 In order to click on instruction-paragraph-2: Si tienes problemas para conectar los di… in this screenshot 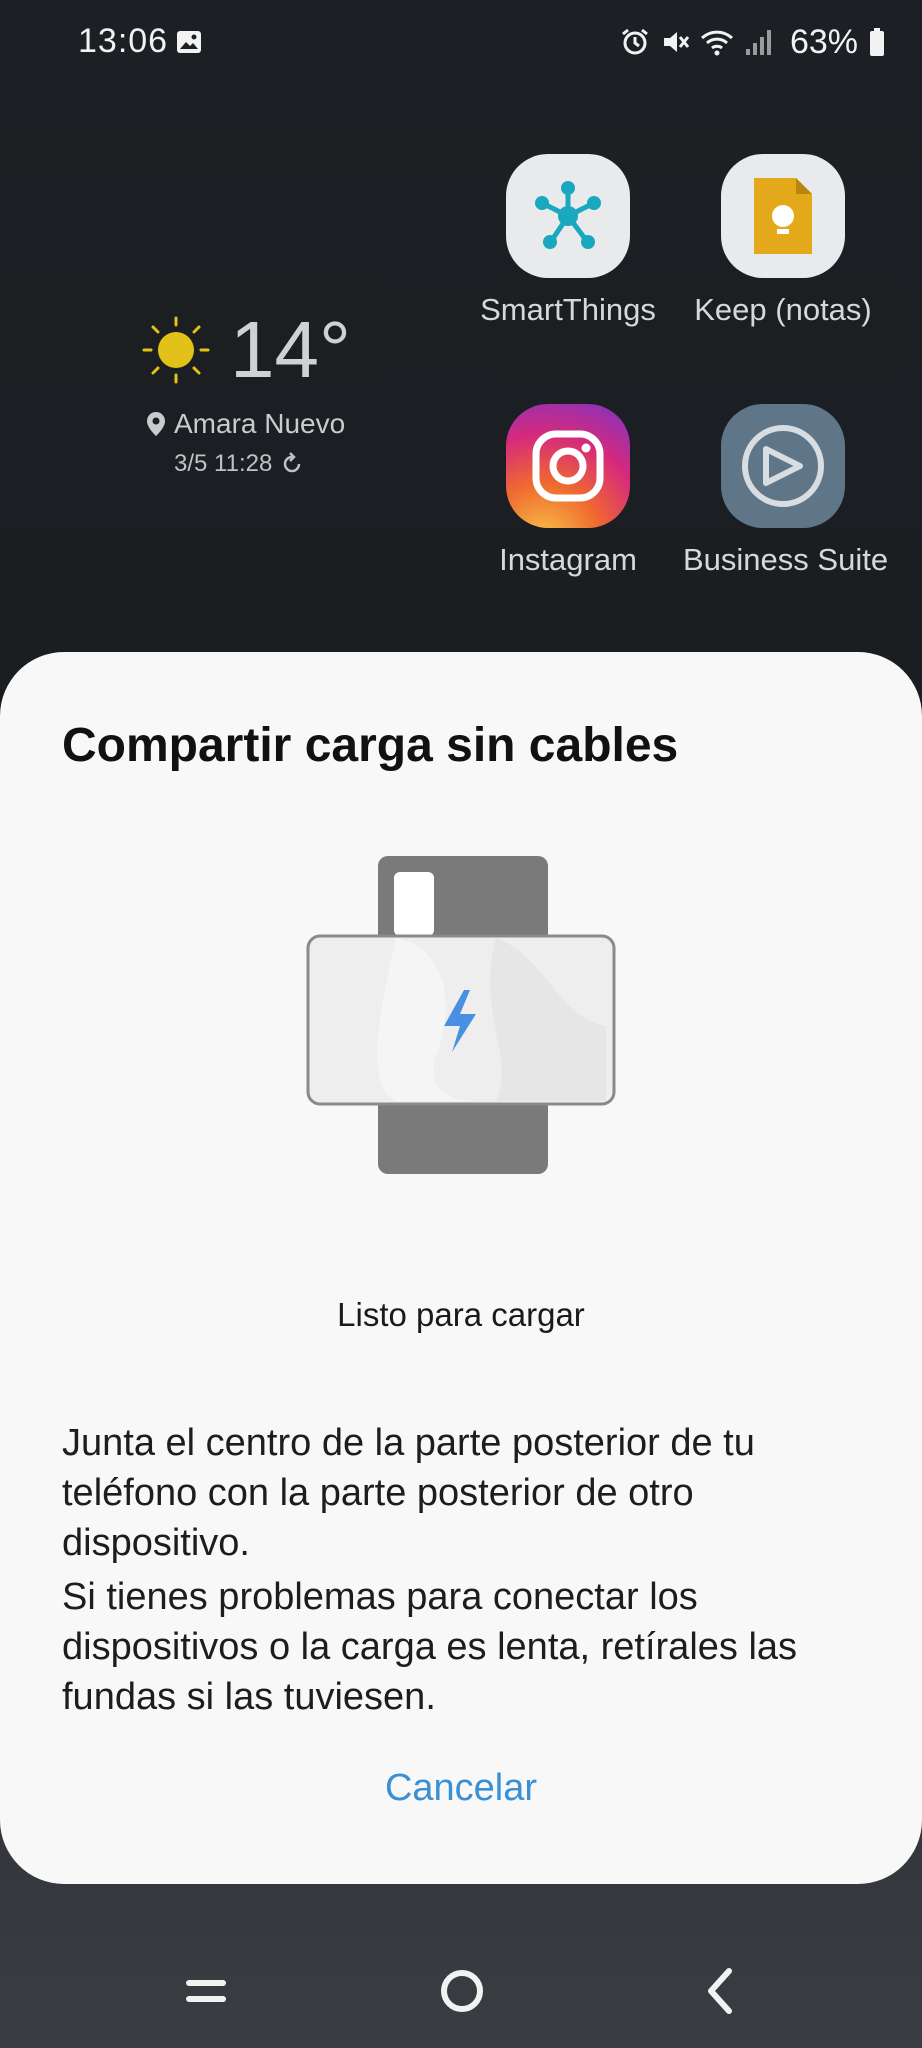, I will do `click(430, 1647)`.